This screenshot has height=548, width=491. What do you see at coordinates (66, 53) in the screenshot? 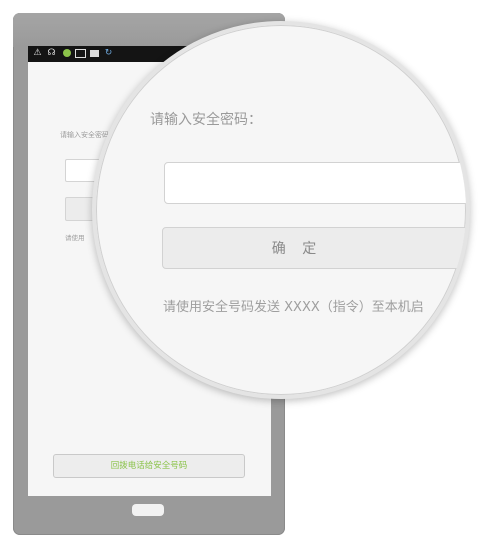
I see `notification-dot-icon` at bounding box center [66, 53].